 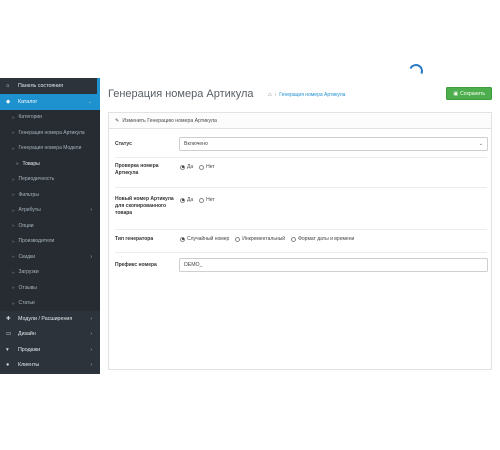 What do you see at coordinates (50, 335) in the screenshot?
I see `sidebar-item-design: ▭ Дизайн ›` at bounding box center [50, 335].